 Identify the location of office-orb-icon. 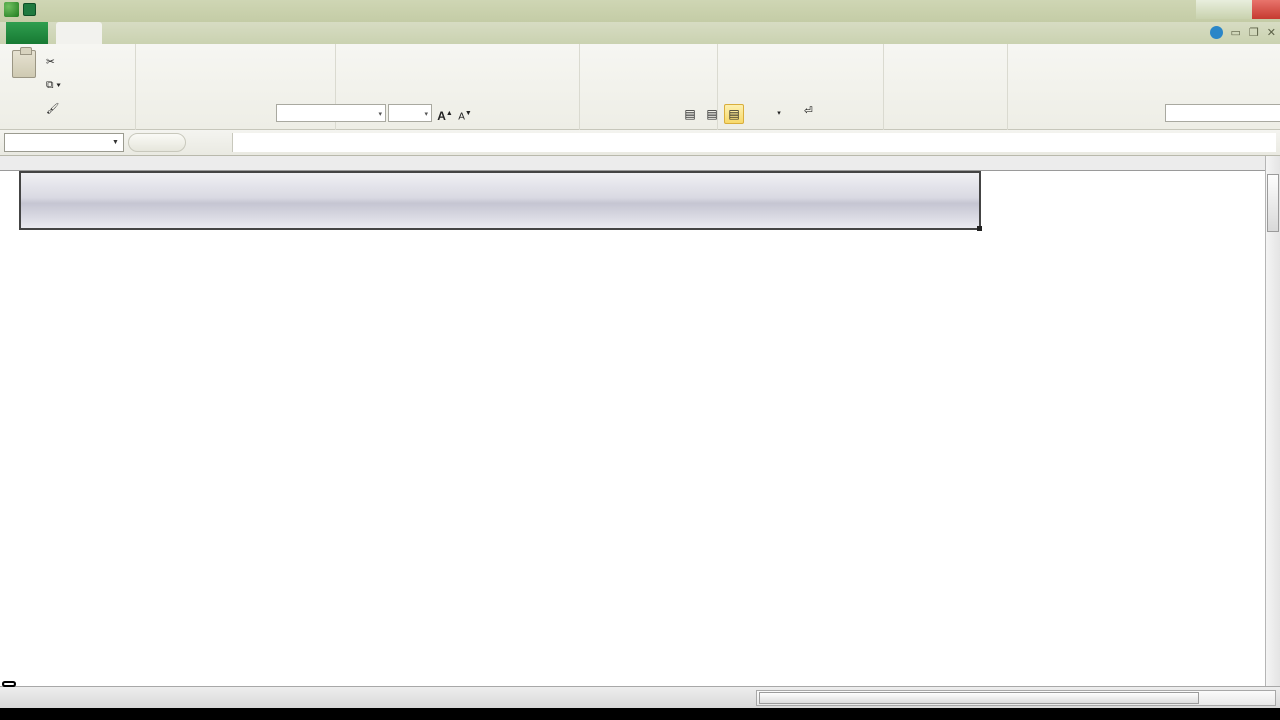
(11, 9).